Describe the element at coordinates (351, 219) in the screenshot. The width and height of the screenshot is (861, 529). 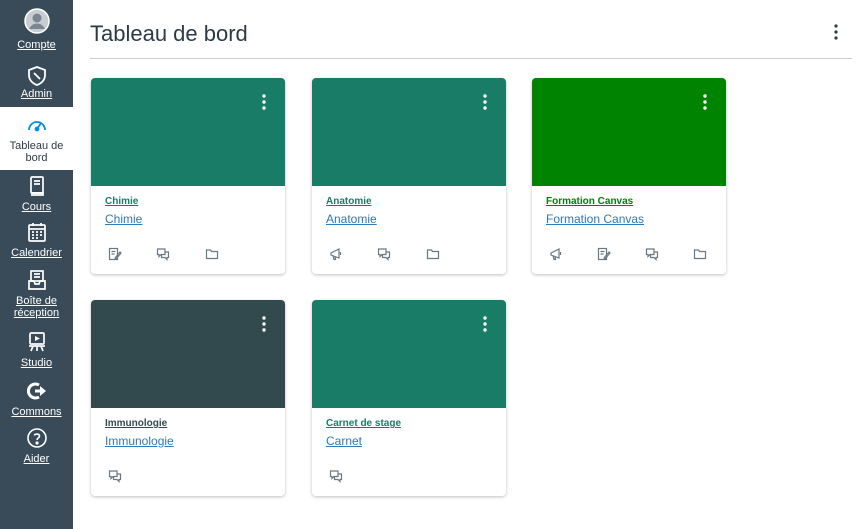
I see `course-card-name: Anatomie` at that location.